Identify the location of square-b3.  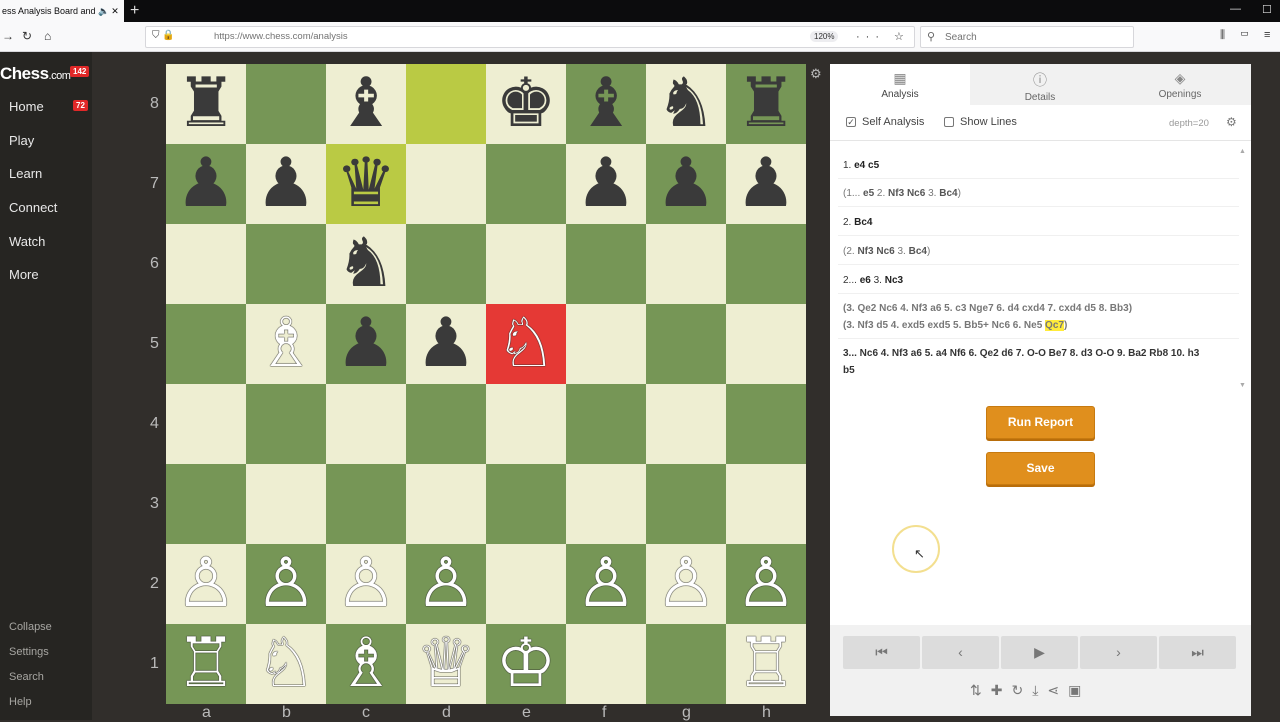
(286, 504).